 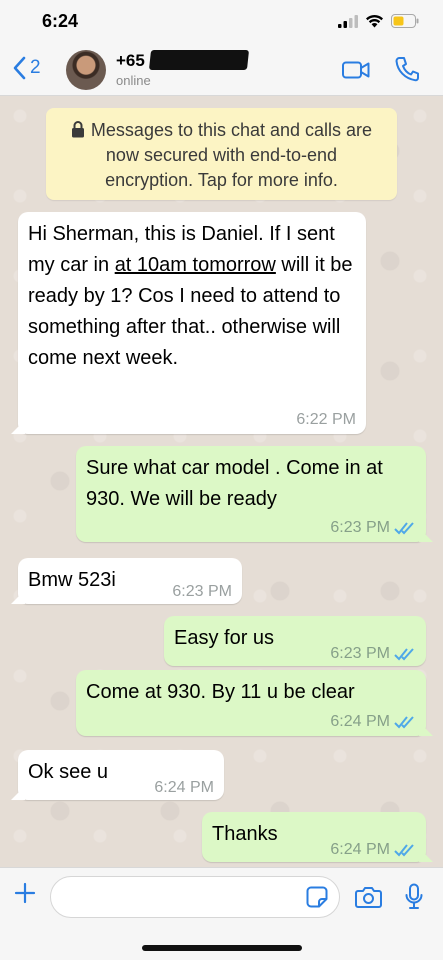 What do you see at coordinates (220, 692) in the screenshot?
I see `message-text: Come at 930. By 11 u be clear` at bounding box center [220, 692].